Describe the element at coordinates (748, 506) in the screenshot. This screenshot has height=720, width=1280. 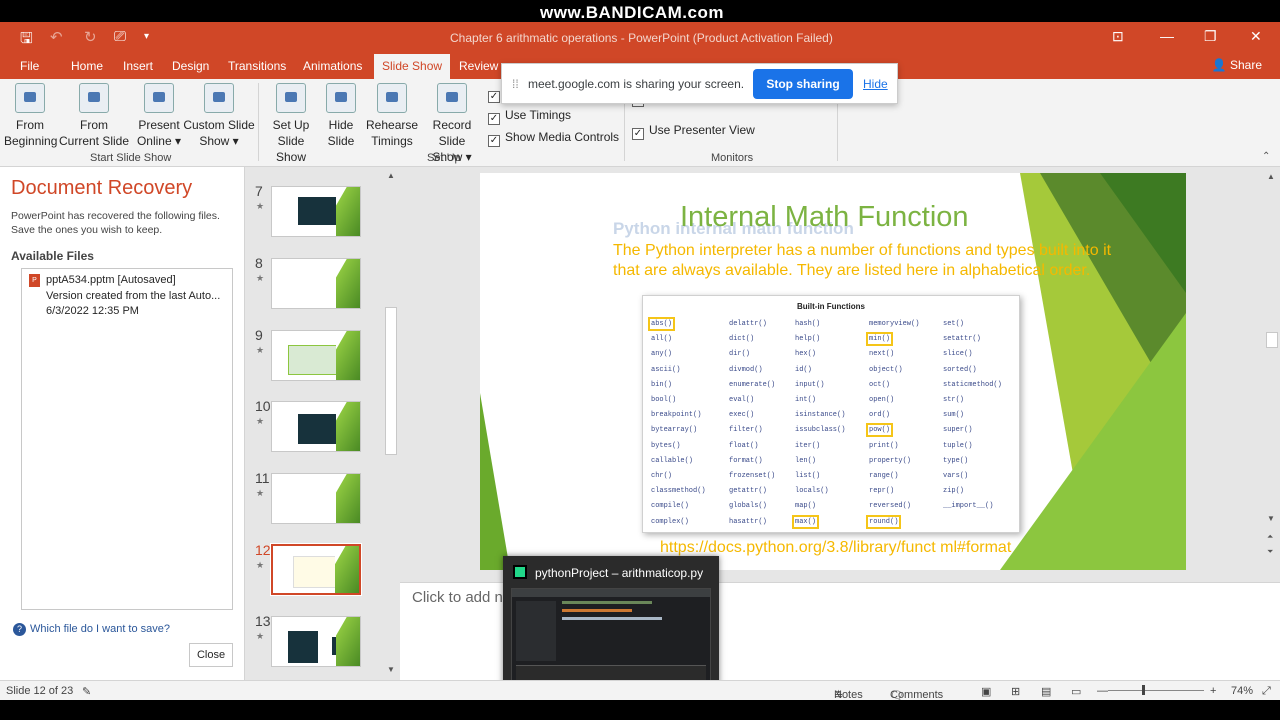
I see `function-cell: globals()` at that location.